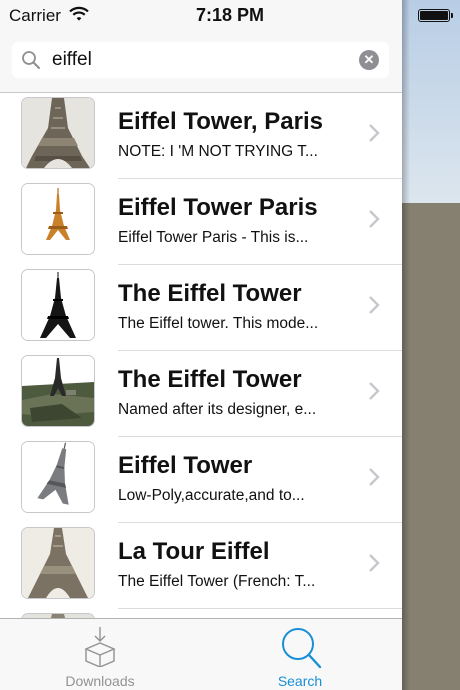 The height and width of the screenshot is (690, 460). Describe the element at coordinates (218, 207) in the screenshot. I see `result-title: Eiffel Tower Paris` at that location.